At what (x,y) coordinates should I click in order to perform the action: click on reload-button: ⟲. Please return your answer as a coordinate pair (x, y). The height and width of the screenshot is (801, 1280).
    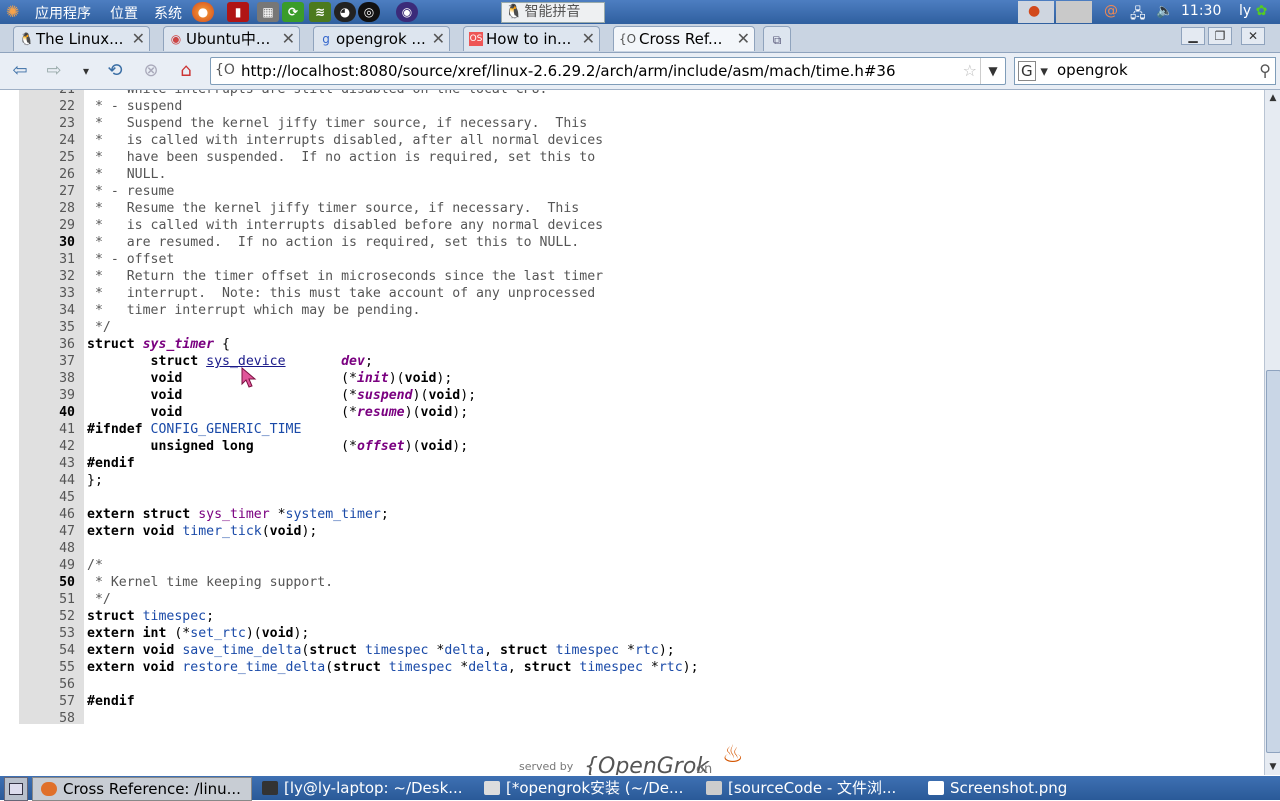
    Looking at the image, I should click on (115, 71).